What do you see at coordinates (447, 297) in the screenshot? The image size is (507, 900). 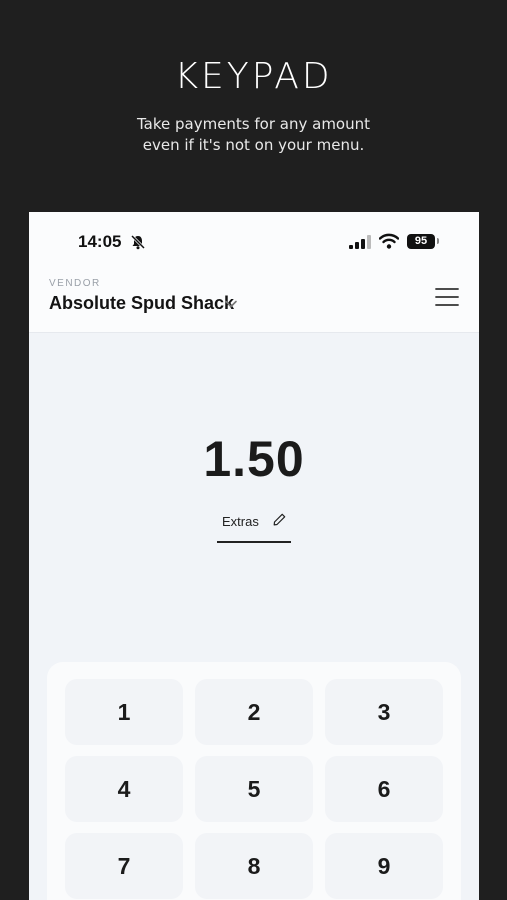 I see `hamburger-menu-icon` at bounding box center [447, 297].